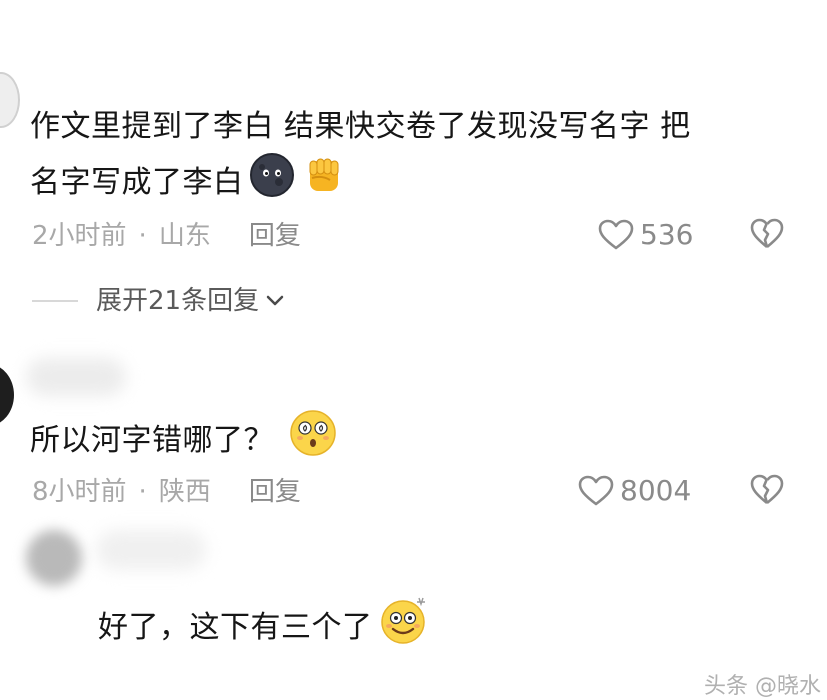 This screenshot has height=700, width=827. I want to click on comment-text: 好了，这下有三个了, so click(263, 627).